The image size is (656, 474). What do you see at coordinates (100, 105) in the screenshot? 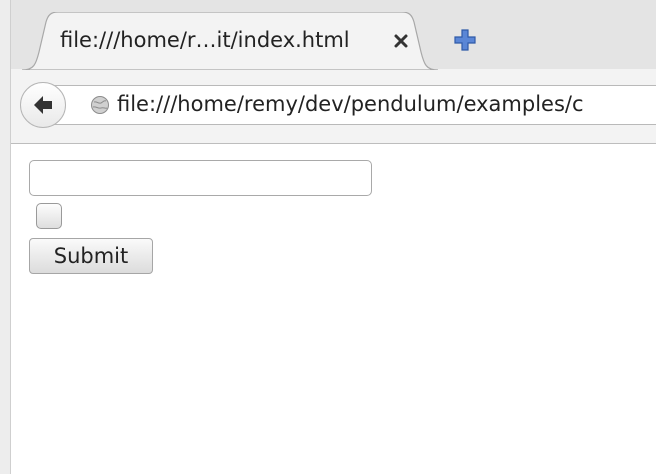
I see `globe-icon` at bounding box center [100, 105].